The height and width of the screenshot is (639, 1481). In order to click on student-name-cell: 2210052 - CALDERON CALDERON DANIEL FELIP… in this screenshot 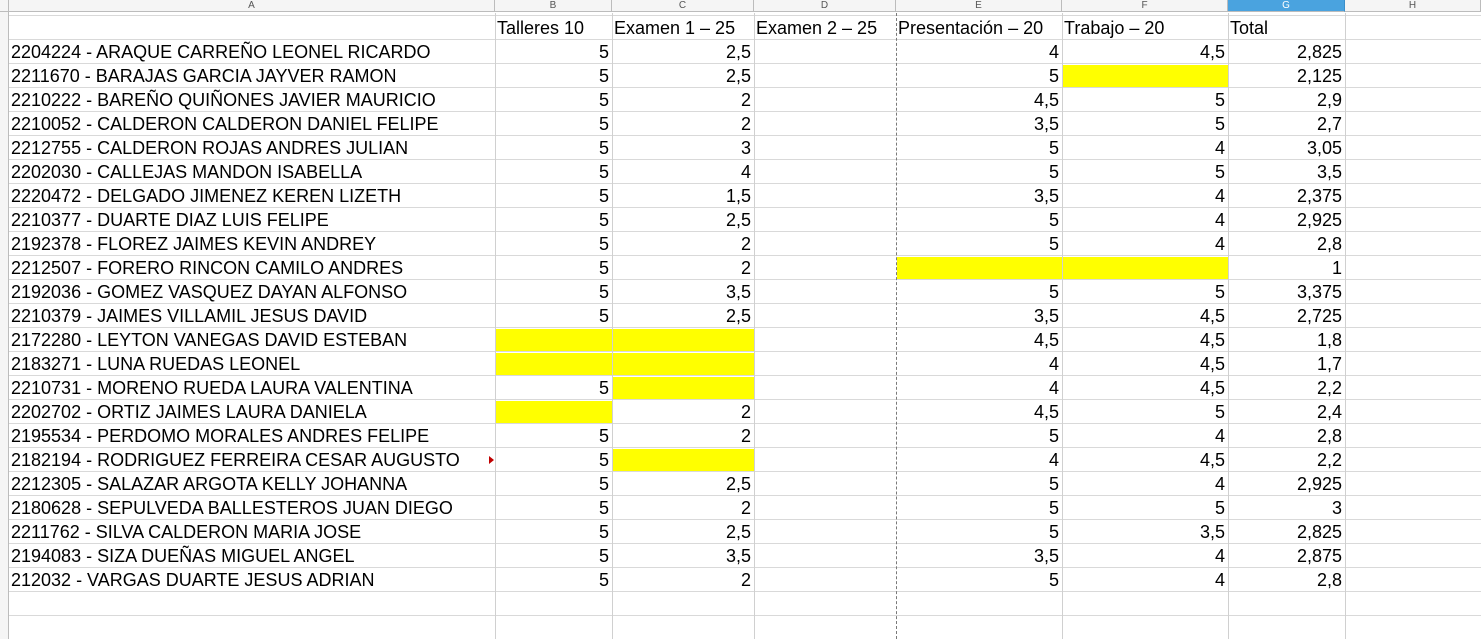, I will do `click(252, 123)`.